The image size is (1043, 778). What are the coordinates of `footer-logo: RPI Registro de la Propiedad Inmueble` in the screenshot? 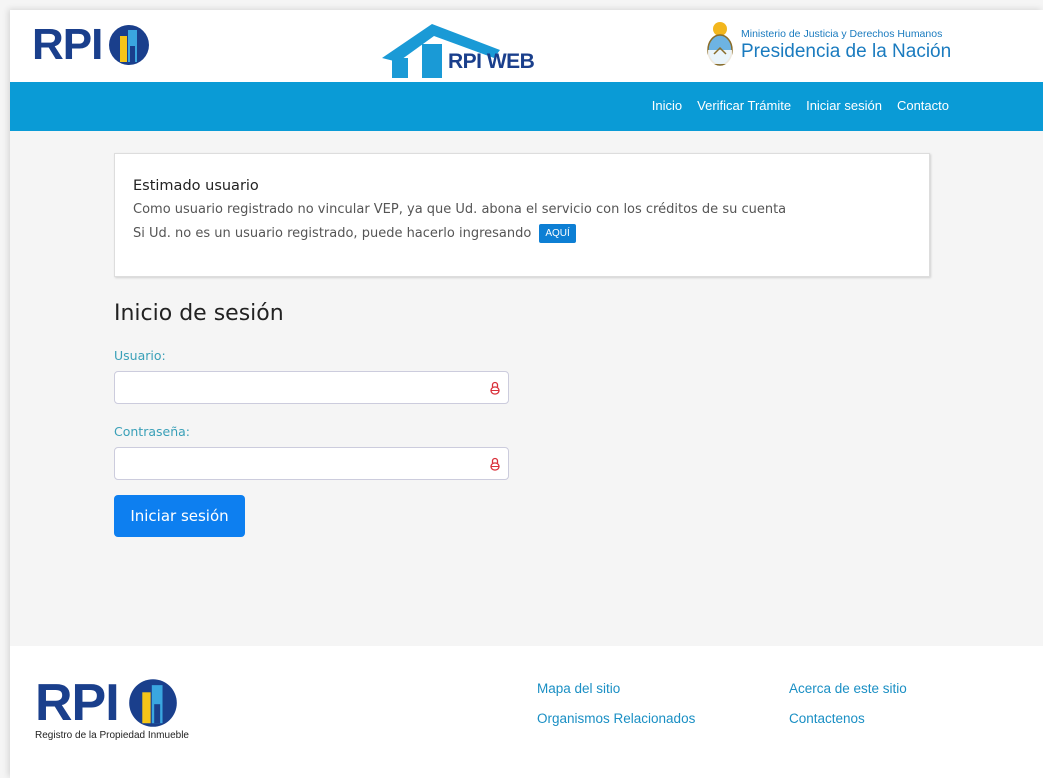 It's located at (112, 707).